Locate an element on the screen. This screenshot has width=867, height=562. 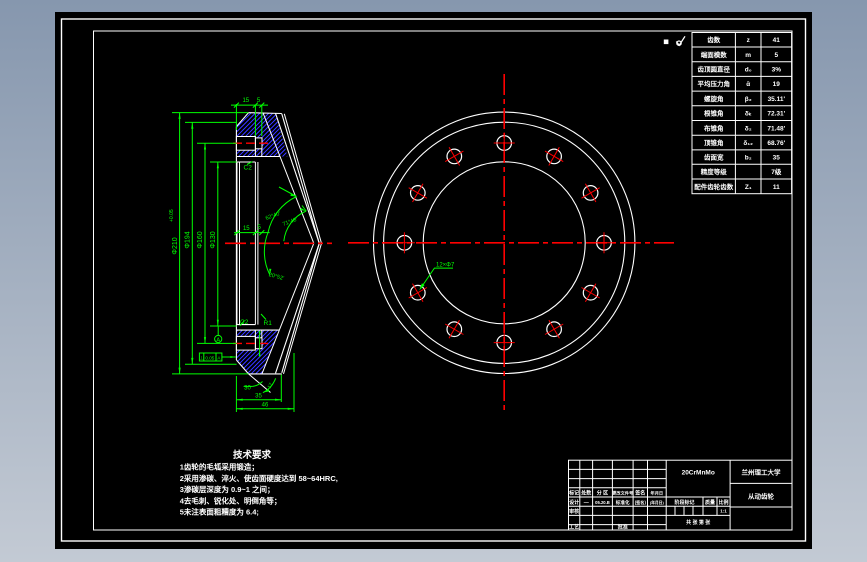
svg-text: R1 is located at coordinates (268, 323).